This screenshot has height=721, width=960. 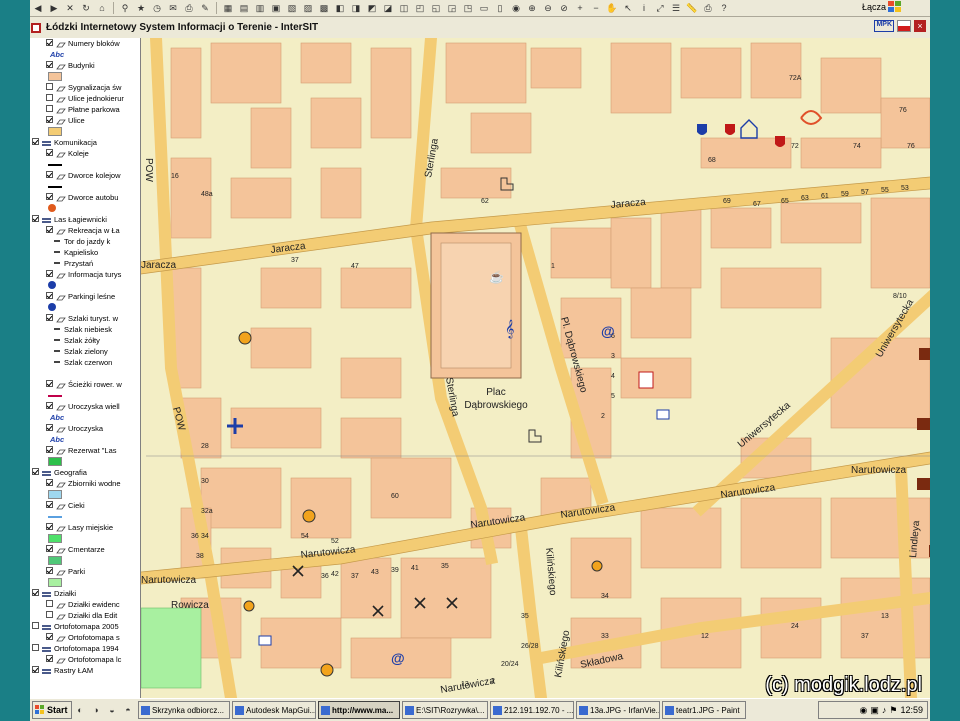 What do you see at coordinates (76, 571) in the screenshot?
I see `legend-label: Parki` at bounding box center [76, 571].